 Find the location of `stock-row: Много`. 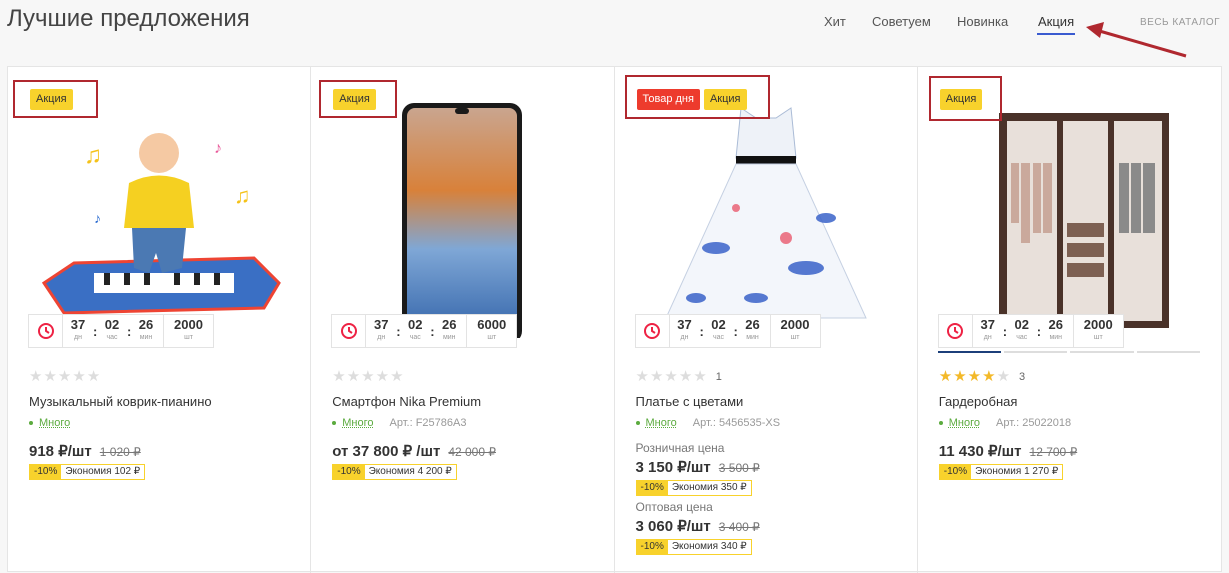

stock-row: Много is located at coordinates (49, 423).